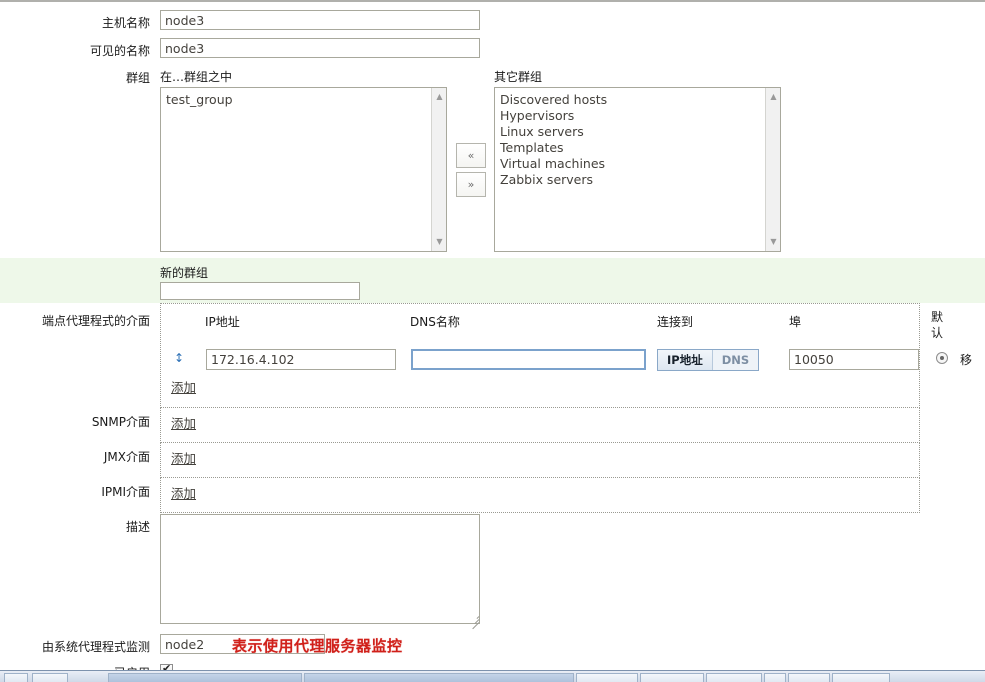 The height and width of the screenshot is (682, 985). Describe the element at coordinates (632, 100) in the screenshot. I see `list-item: Discovered hosts` at that location.